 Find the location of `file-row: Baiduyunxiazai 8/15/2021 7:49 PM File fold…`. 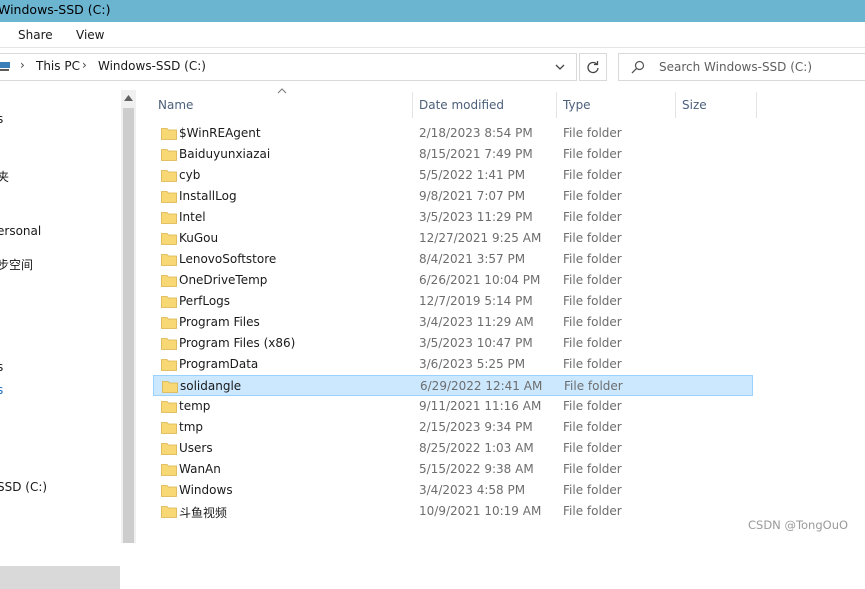

file-row: Baiduyunxiazai 8/15/2021 7:49 PM File fold… is located at coordinates (453, 154).